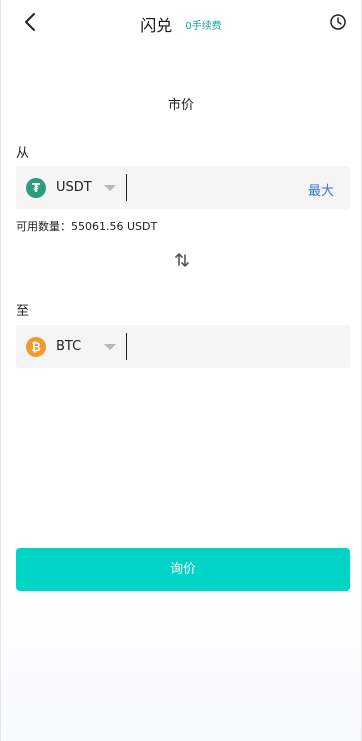 Image resolution: width=362 pixels, height=741 pixels. What do you see at coordinates (74, 187) in the screenshot?
I see `from-coin-symbol: USDT` at bounding box center [74, 187].